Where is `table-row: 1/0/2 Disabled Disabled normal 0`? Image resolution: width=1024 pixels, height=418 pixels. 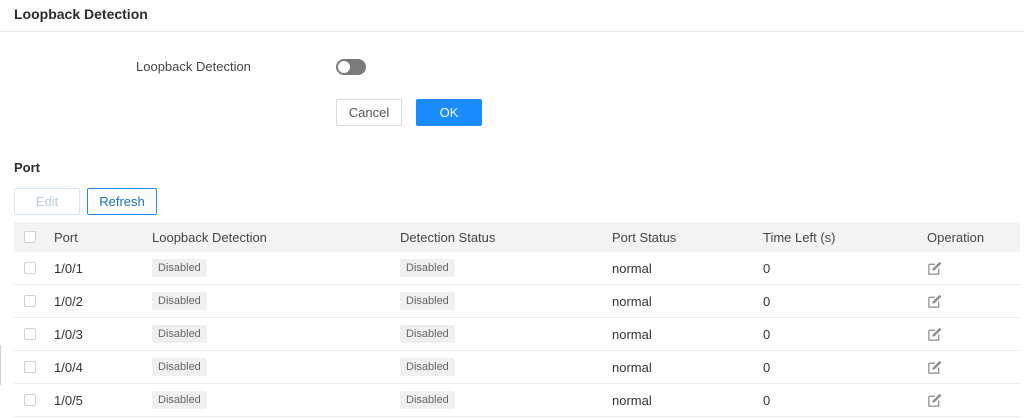 table-row: 1/0/2 Disabled Disabled normal 0 is located at coordinates (517, 301).